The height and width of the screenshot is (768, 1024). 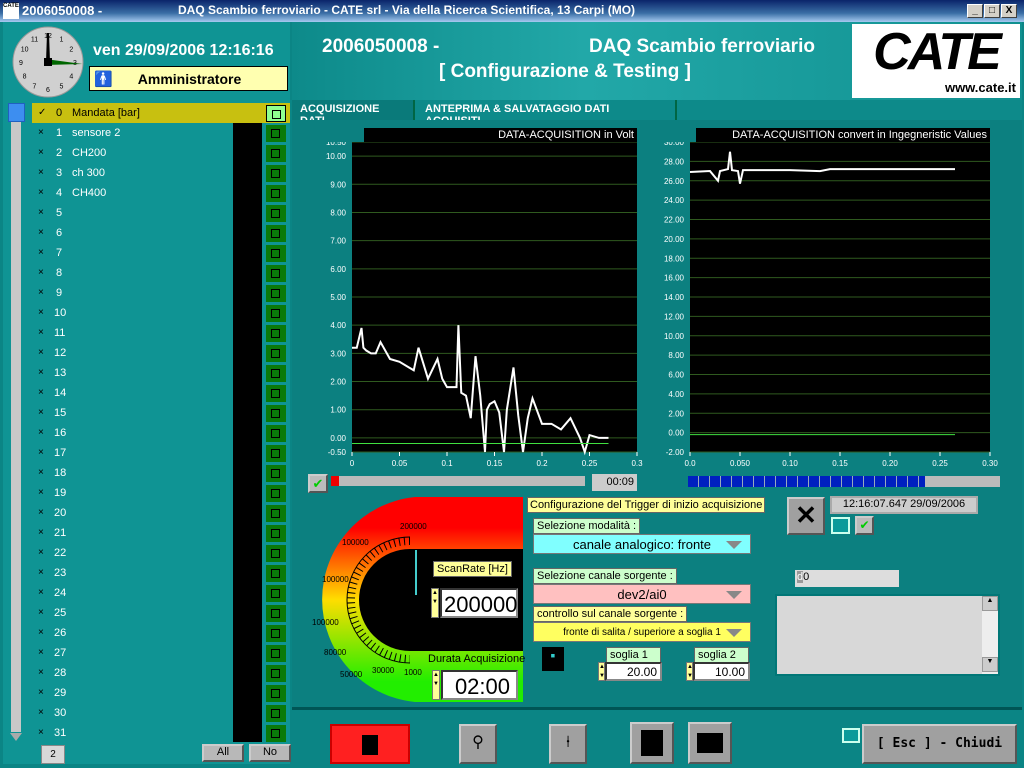 What do you see at coordinates (642, 632) in the screenshot?
I see `control-select: fronte di salita / superiore a soglia 1` at bounding box center [642, 632].